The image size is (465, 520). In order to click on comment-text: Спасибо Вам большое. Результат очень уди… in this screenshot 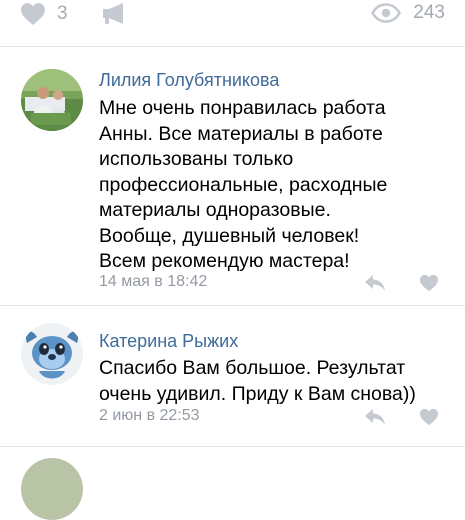, I will do `click(257, 381)`.